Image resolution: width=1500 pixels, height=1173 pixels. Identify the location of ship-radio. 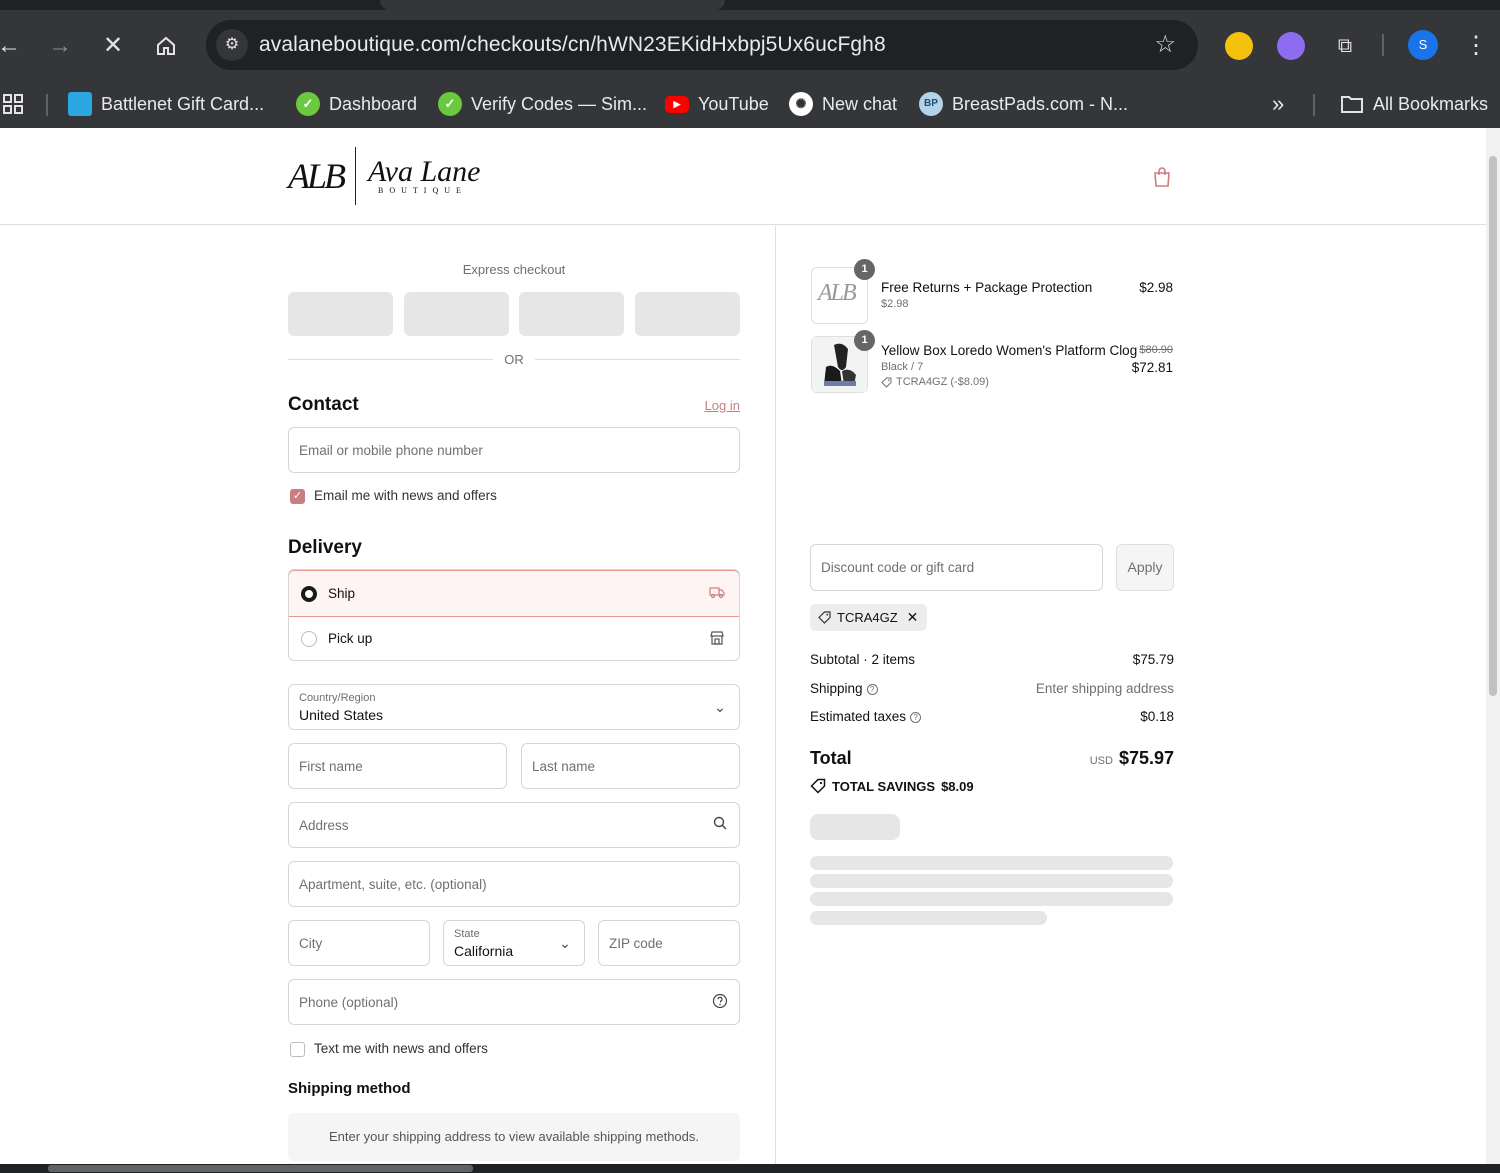
(309, 594).